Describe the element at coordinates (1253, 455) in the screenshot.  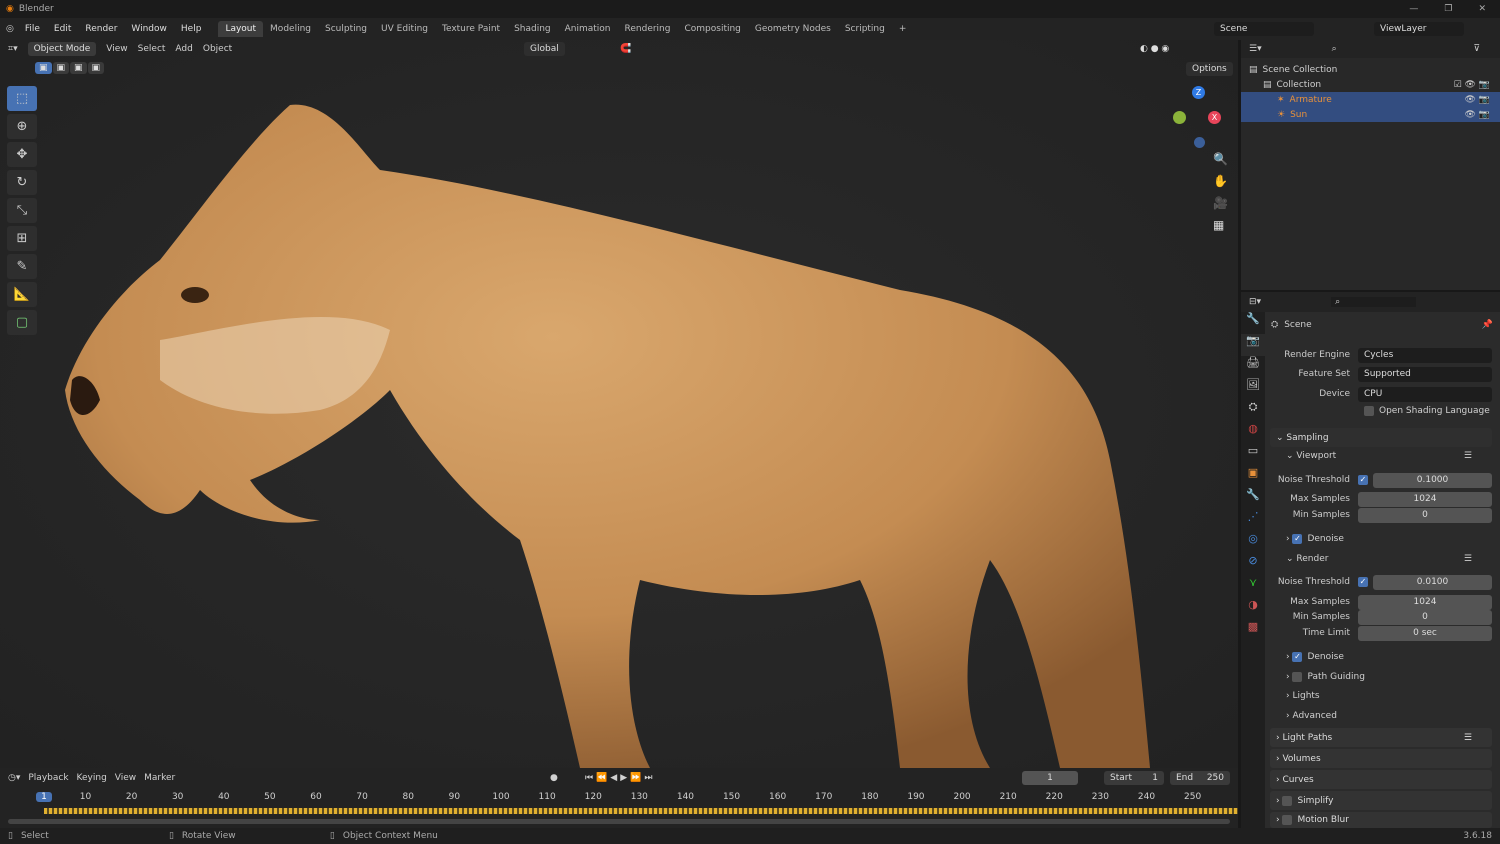
I see `collection-tab-icon: ▭` at that location.